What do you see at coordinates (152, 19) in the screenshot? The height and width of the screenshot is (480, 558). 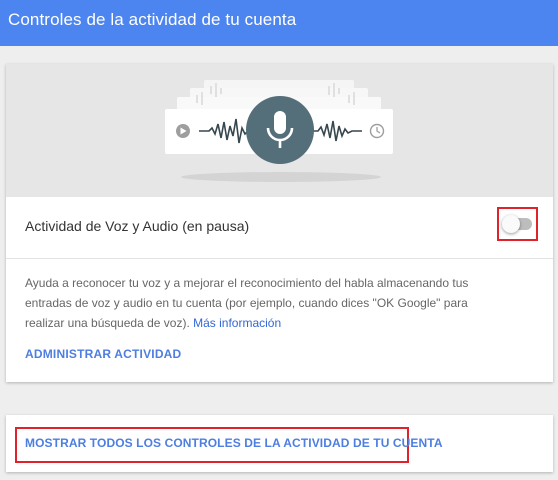 I see `page-title: Controles de la actividad de tu cuenta` at bounding box center [152, 19].